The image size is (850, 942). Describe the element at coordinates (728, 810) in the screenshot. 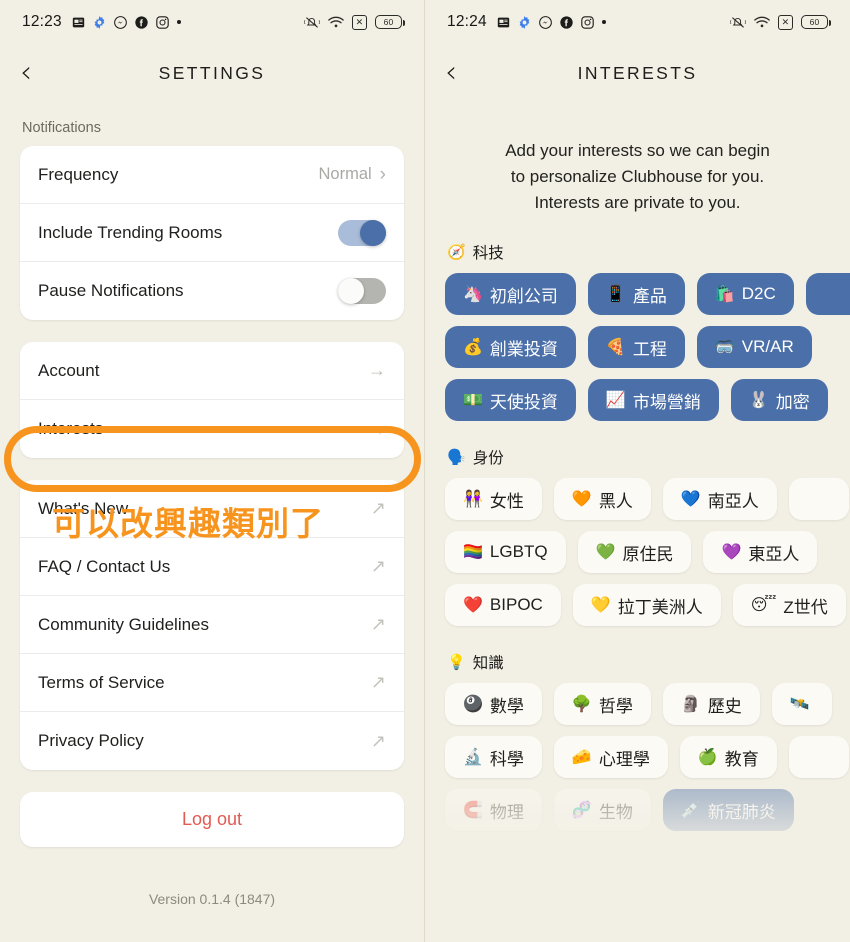

I see `interest-chip: 💉 新冠肺炎` at that location.